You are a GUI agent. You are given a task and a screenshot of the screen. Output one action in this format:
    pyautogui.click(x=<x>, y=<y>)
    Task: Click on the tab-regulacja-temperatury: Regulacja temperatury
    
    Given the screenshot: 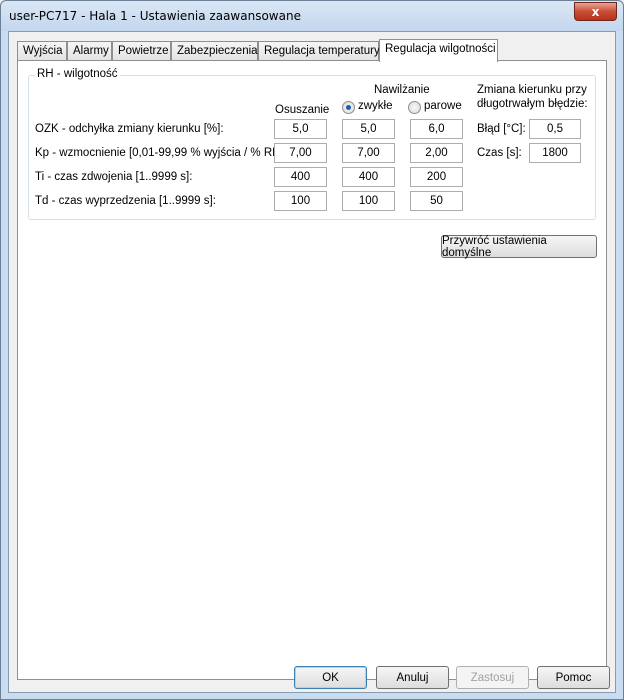 What is the action you would take?
    pyautogui.click(x=319, y=51)
    